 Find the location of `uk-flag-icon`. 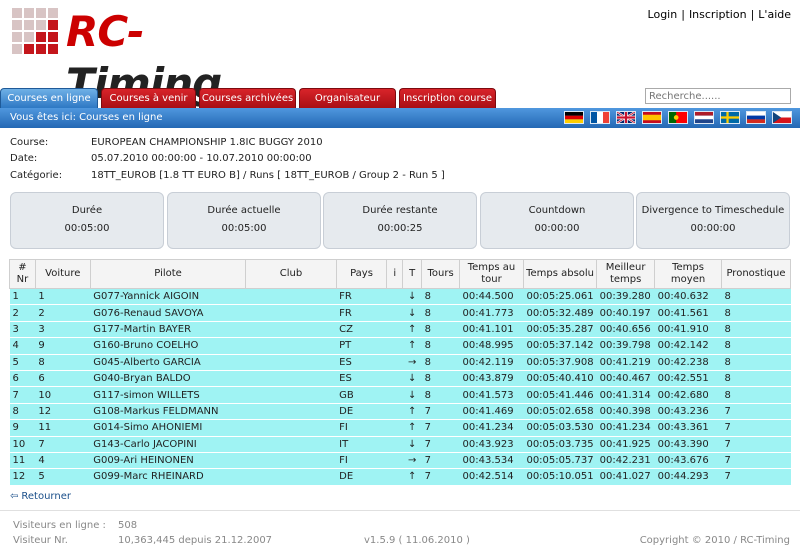

uk-flag-icon is located at coordinates (626, 117).